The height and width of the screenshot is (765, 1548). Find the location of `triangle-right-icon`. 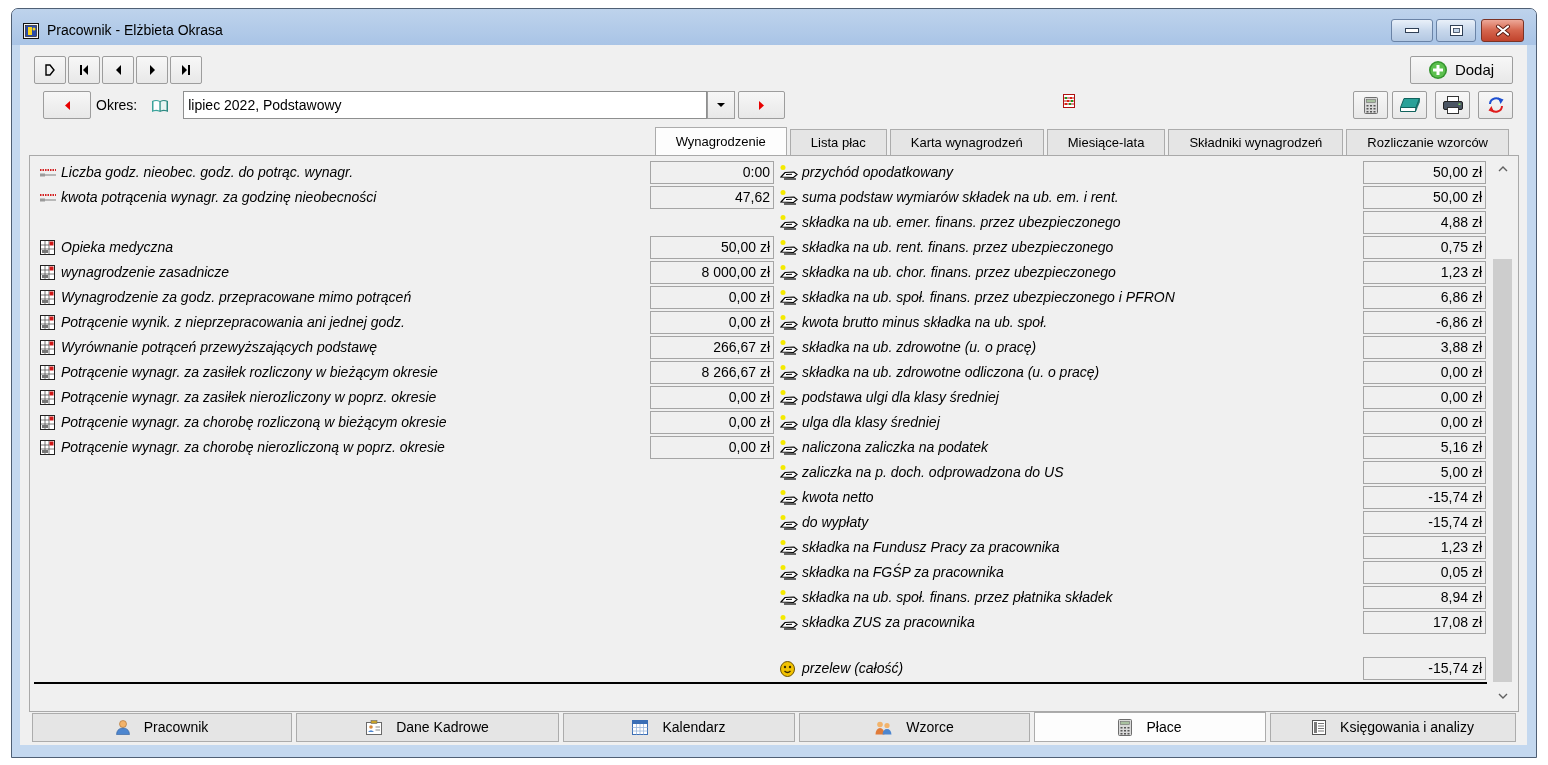

triangle-right-icon is located at coordinates (152, 70).